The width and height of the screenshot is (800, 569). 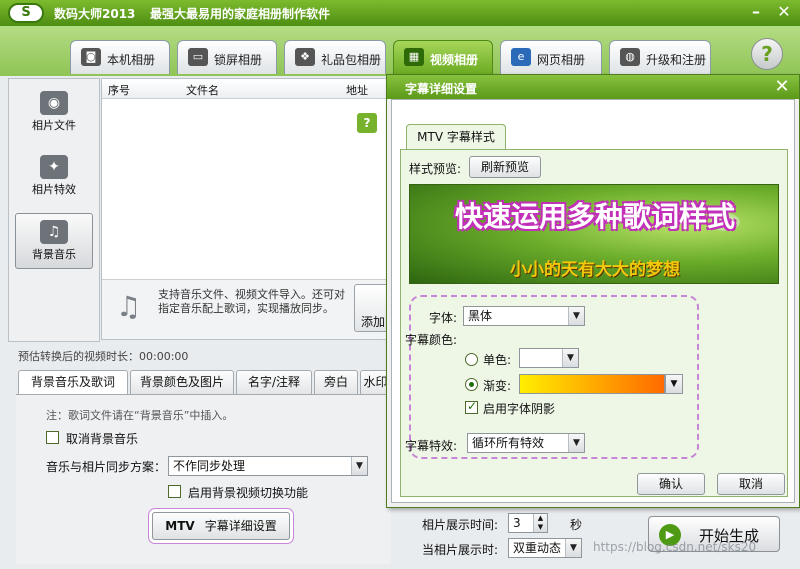 I want to click on display-time-spinner: 3 ▲ ▼, so click(x=528, y=523).